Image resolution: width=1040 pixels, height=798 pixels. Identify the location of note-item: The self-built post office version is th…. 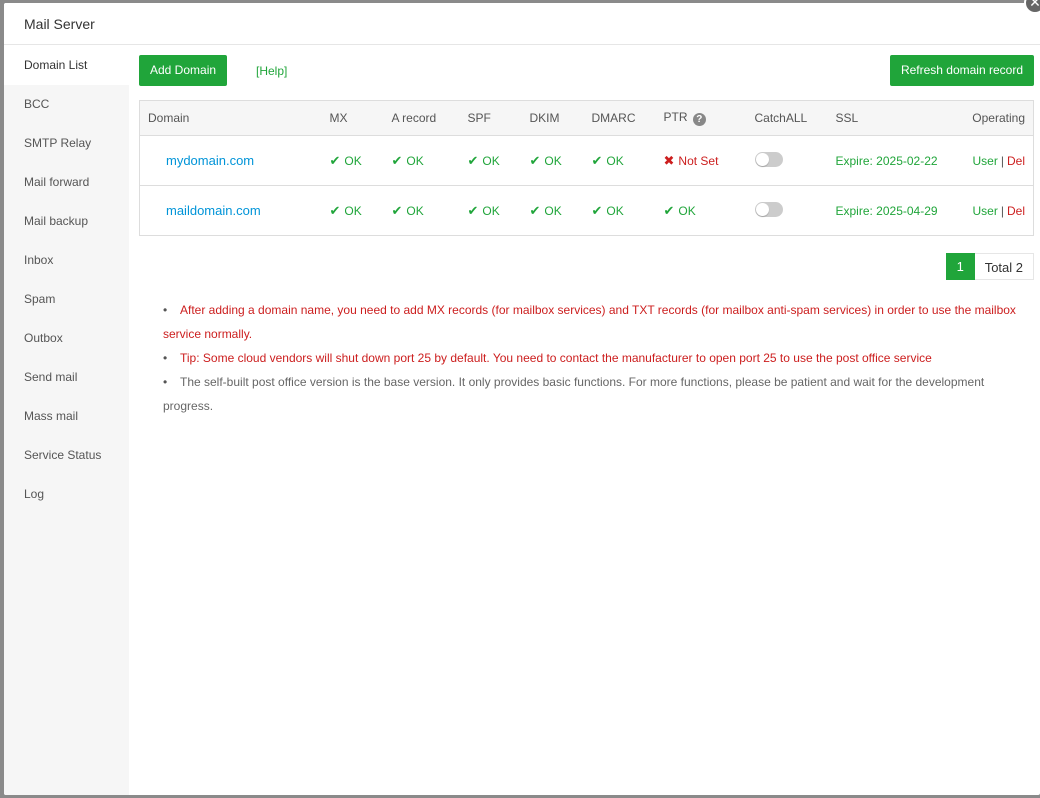
(596, 394).